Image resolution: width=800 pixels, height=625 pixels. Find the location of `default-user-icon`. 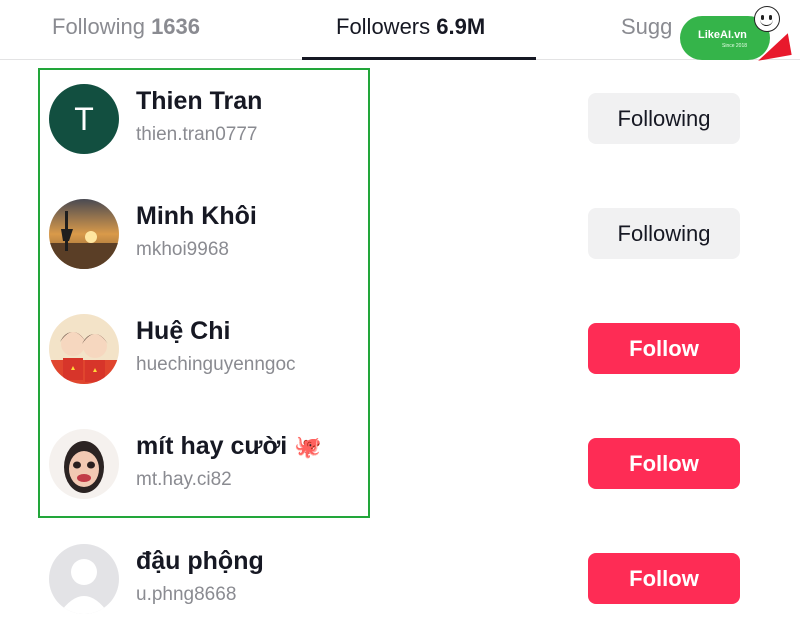

default-user-icon is located at coordinates (84, 579).